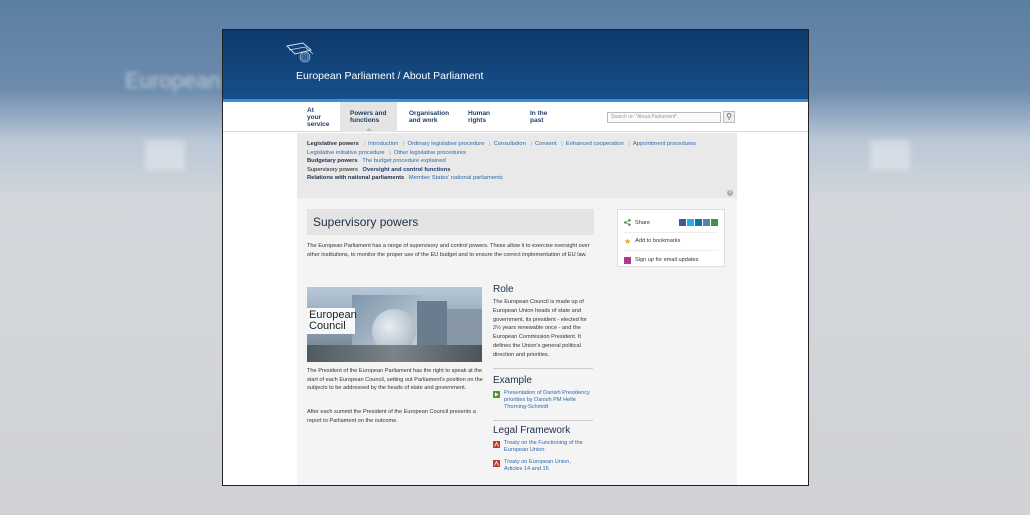 This screenshot has height=515, width=1030. What do you see at coordinates (657, 241) in the screenshot?
I see `bookmarks-label: Add to bookmarks` at bounding box center [657, 241].